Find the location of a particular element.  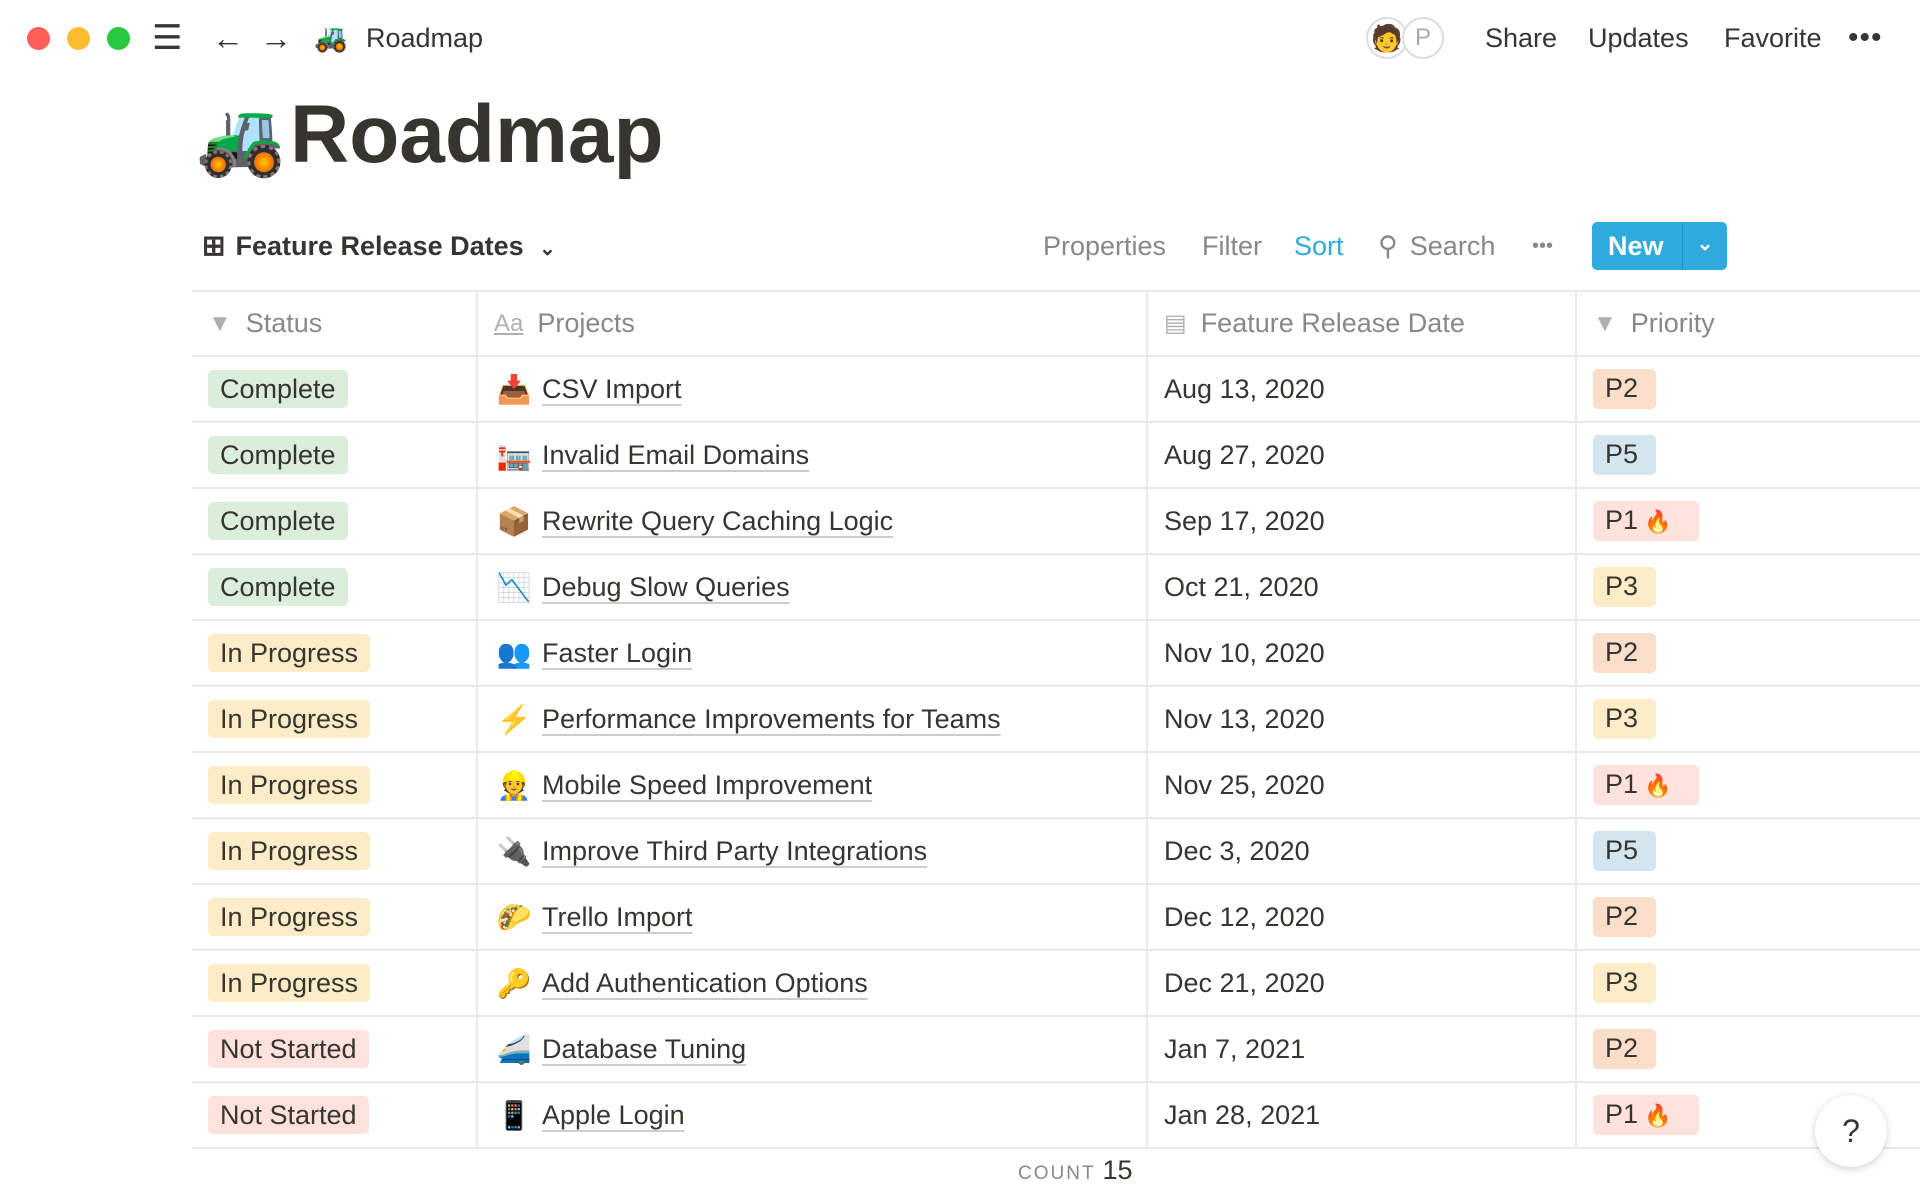

project-icon: 📦 is located at coordinates (514, 521).